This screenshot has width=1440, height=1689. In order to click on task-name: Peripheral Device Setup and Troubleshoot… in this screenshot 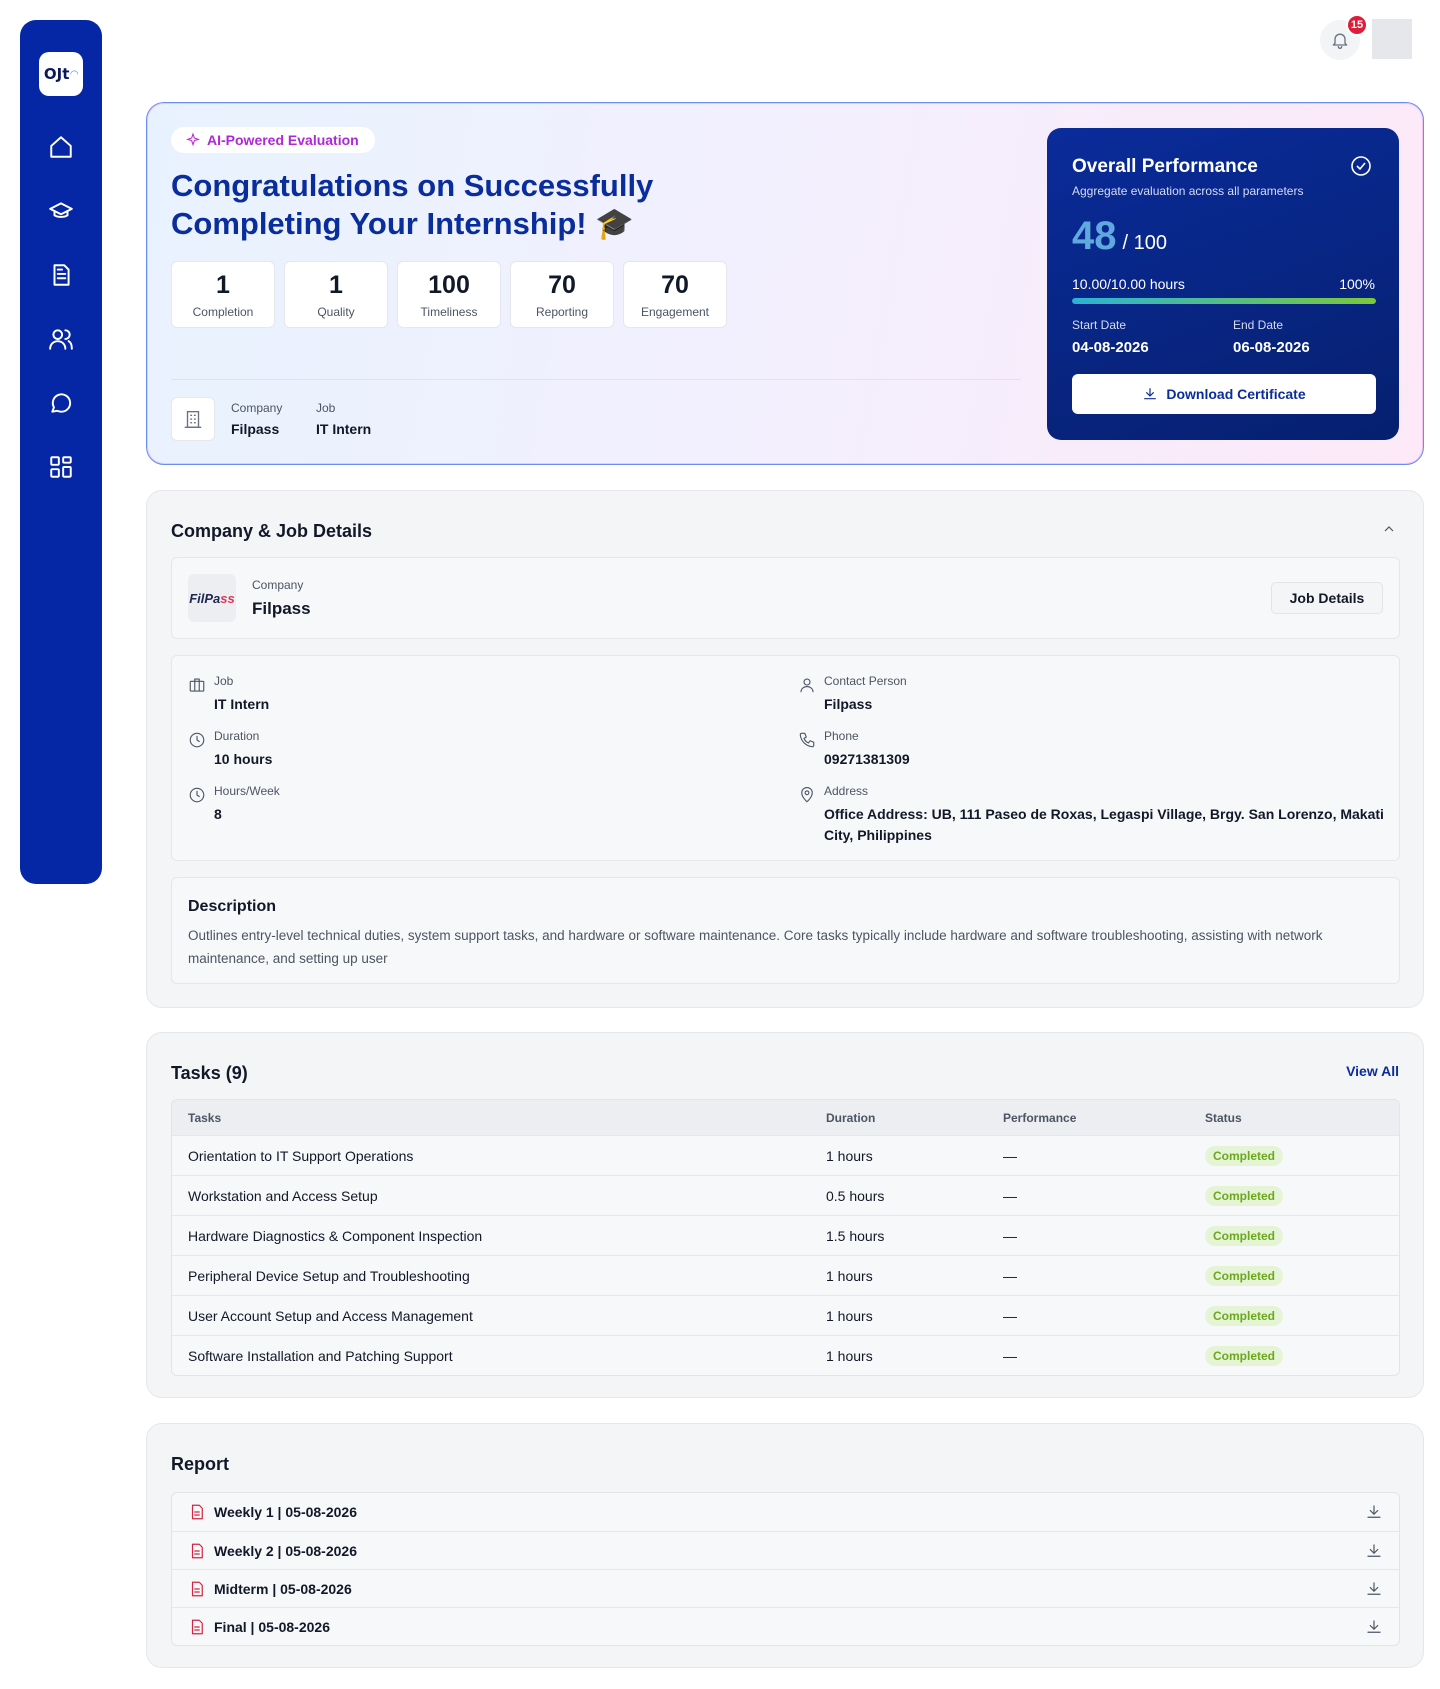, I will do `click(329, 1275)`.